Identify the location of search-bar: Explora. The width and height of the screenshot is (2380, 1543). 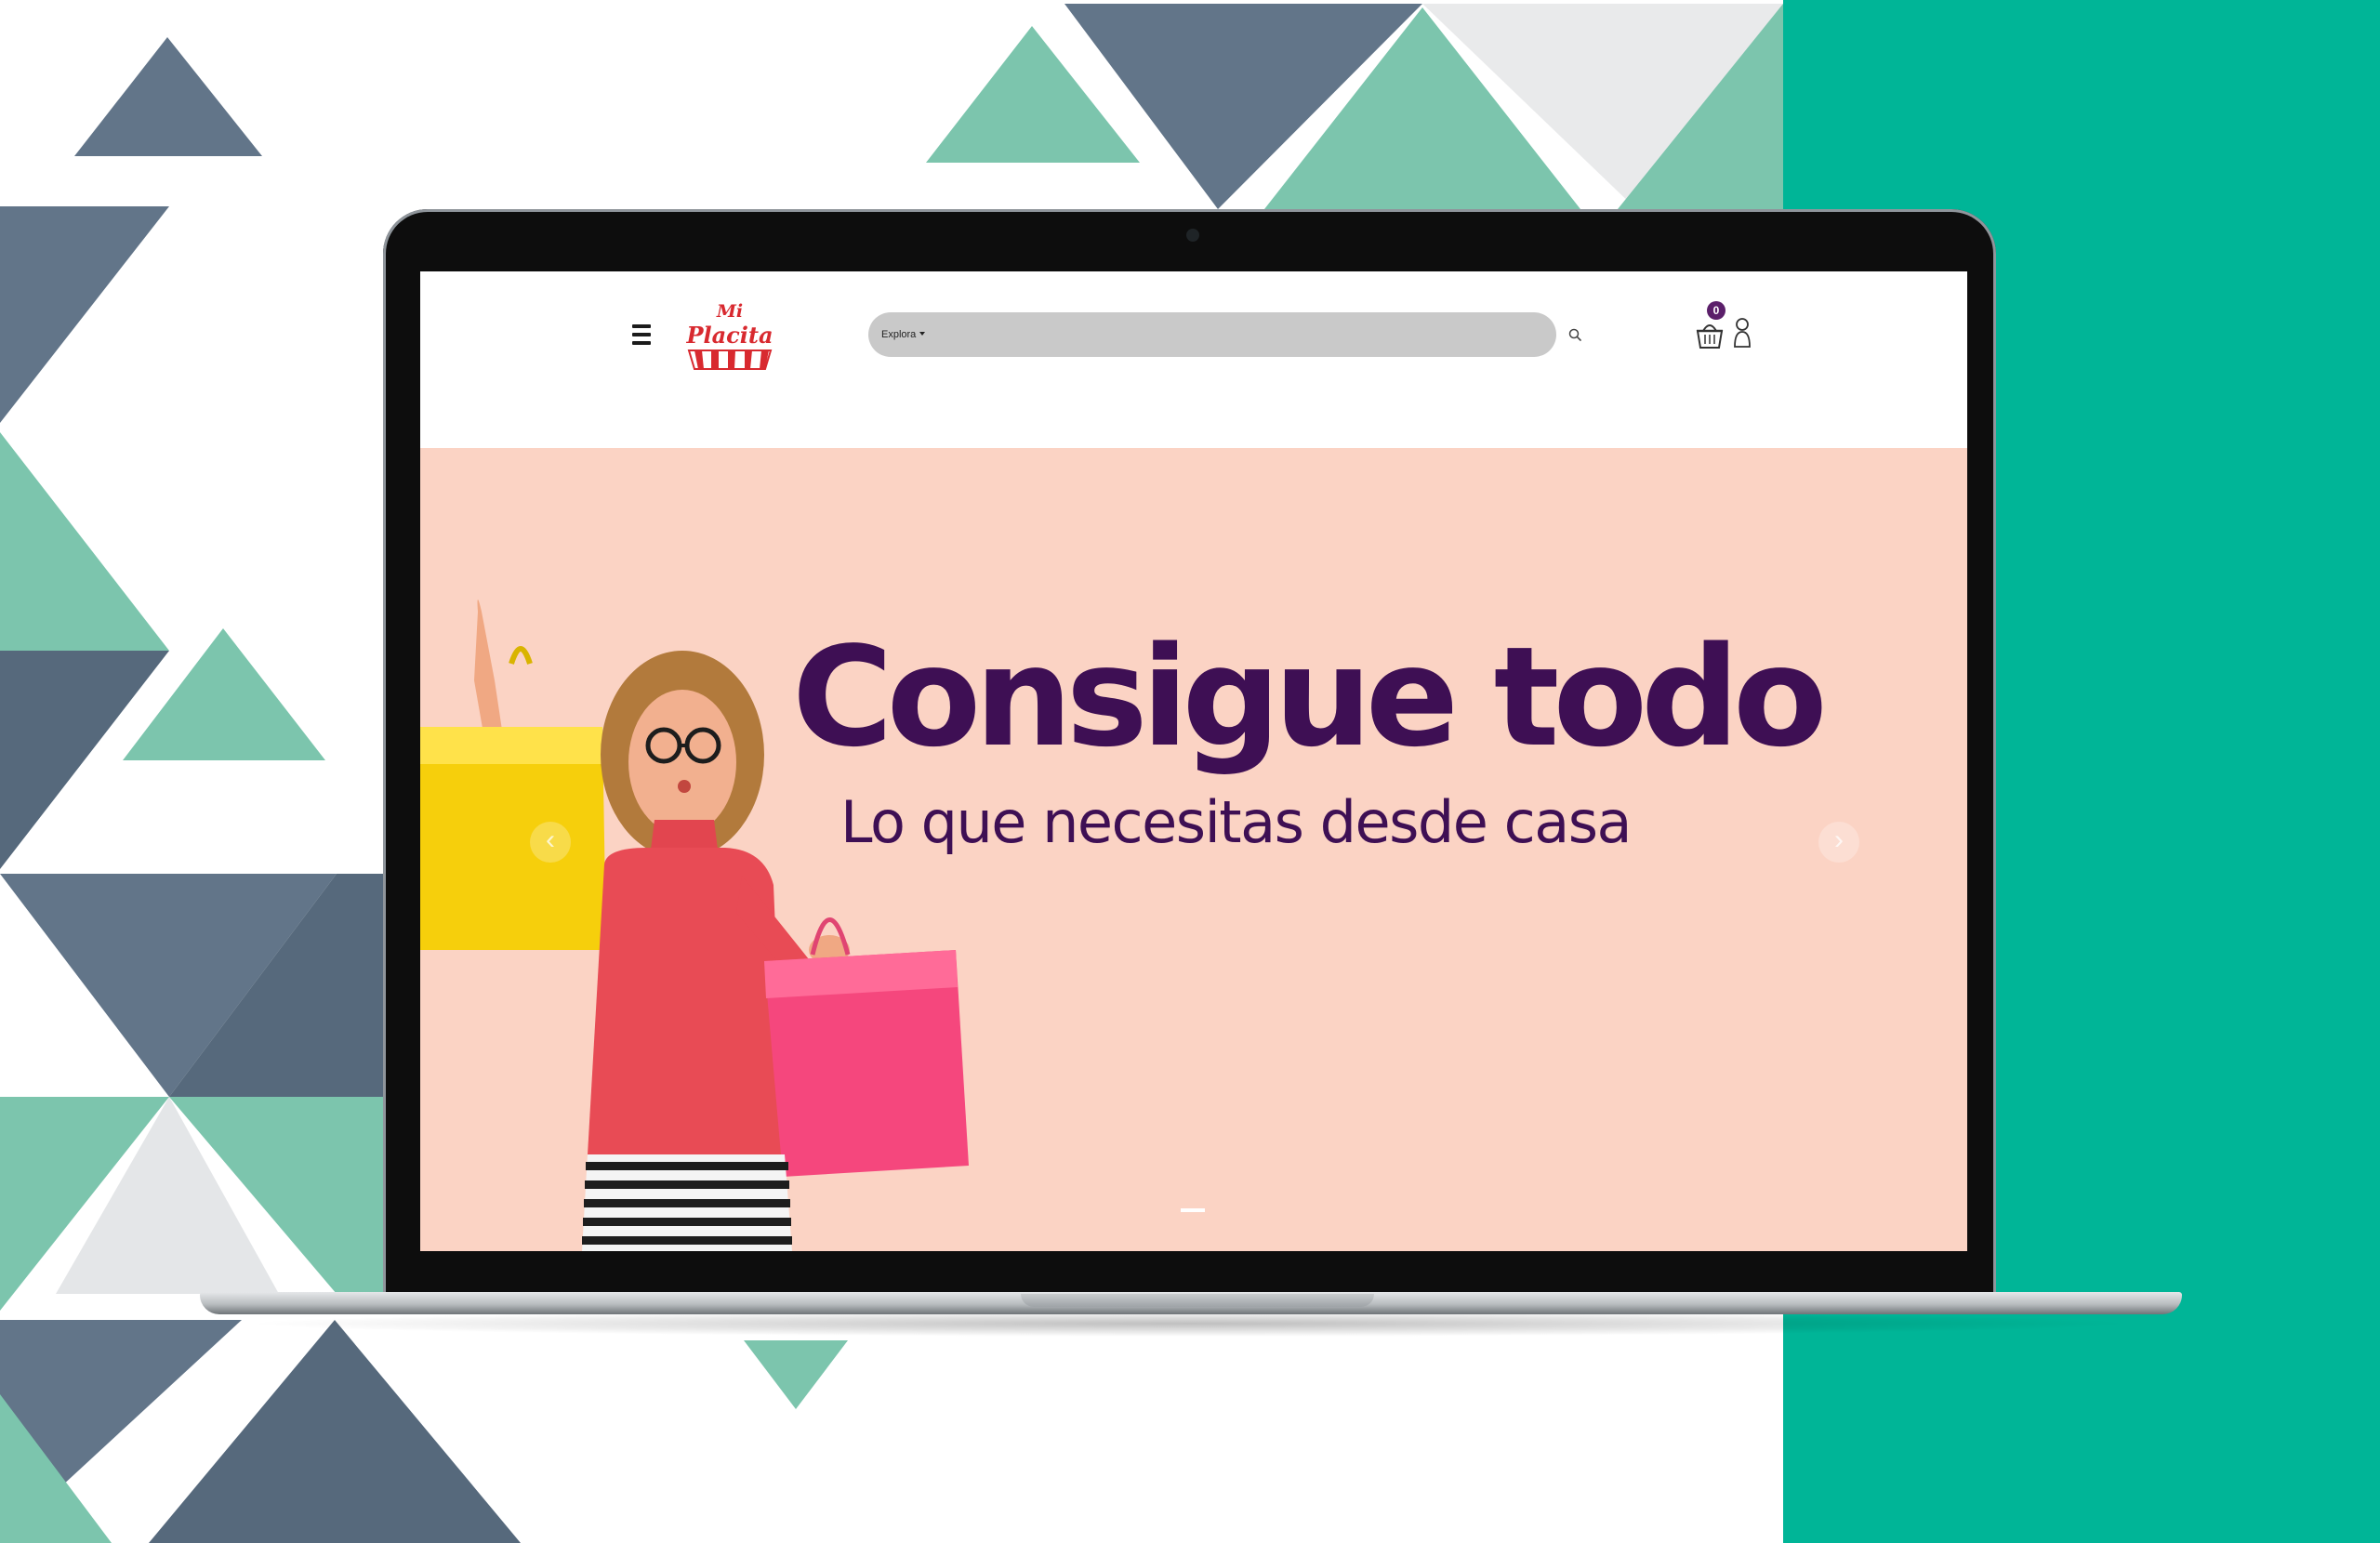
(1212, 334).